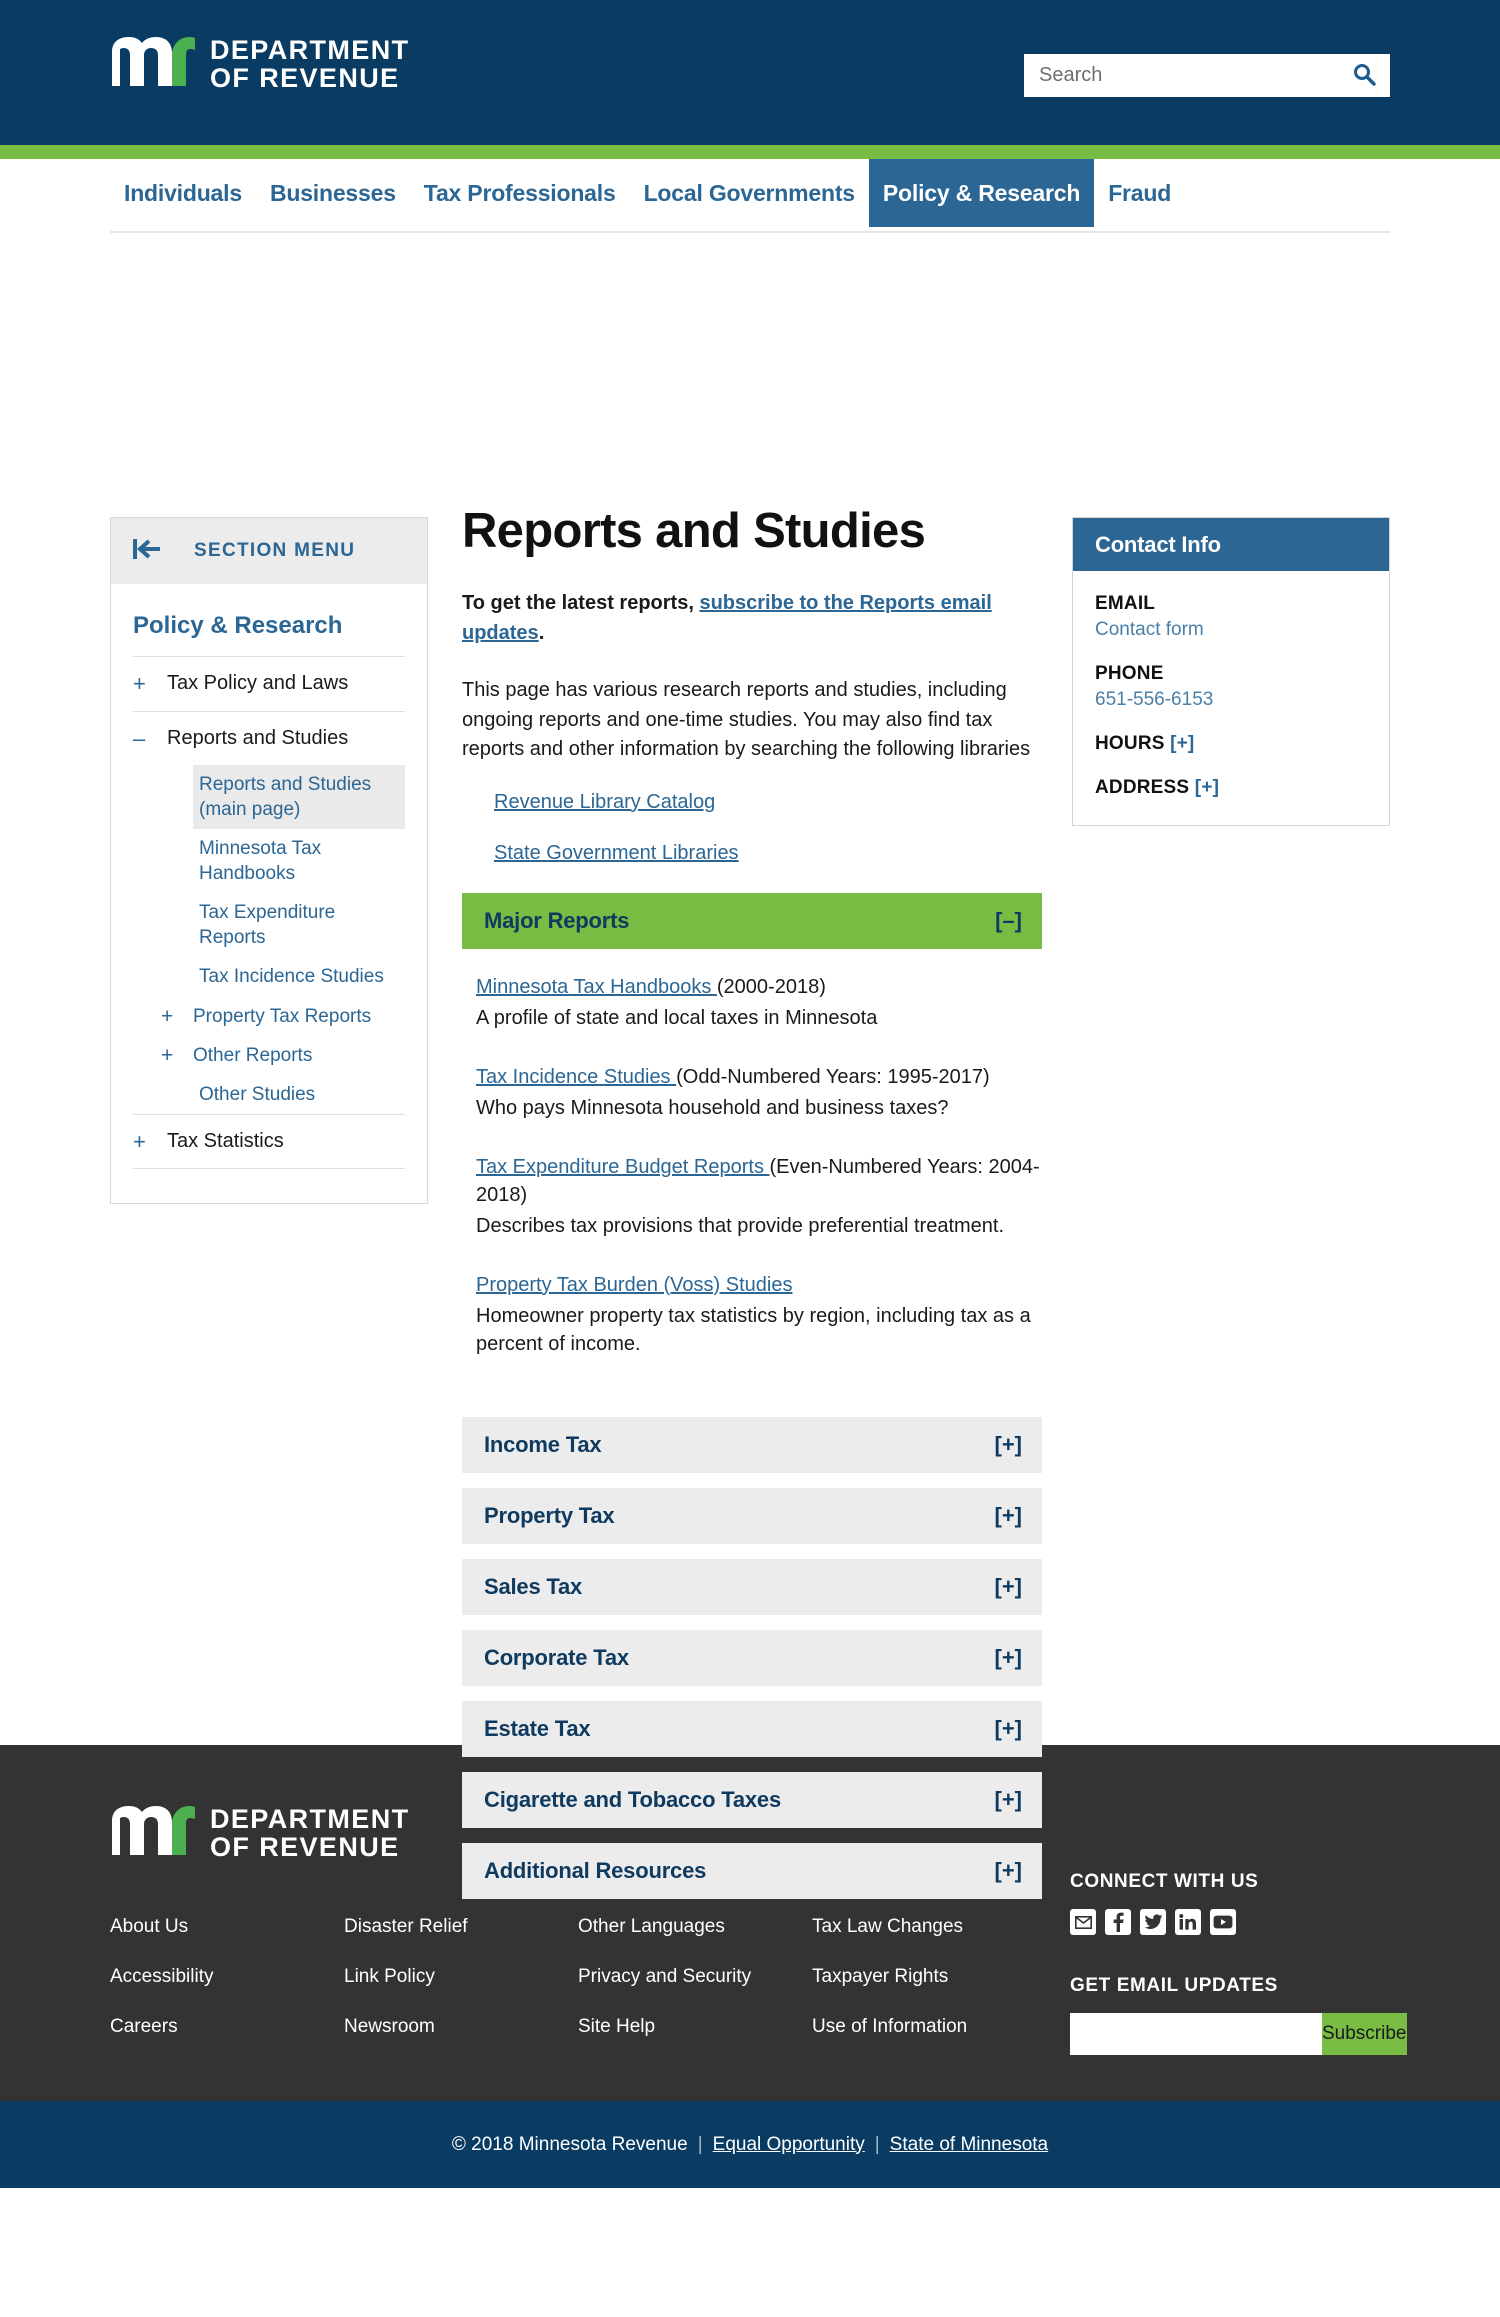 This screenshot has width=1500, height=2317. What do you see at coordinates (1008, 921) in the screenshot?
I see `collapse-toggle-icon: [–]` at bounding box center [1008, 921].